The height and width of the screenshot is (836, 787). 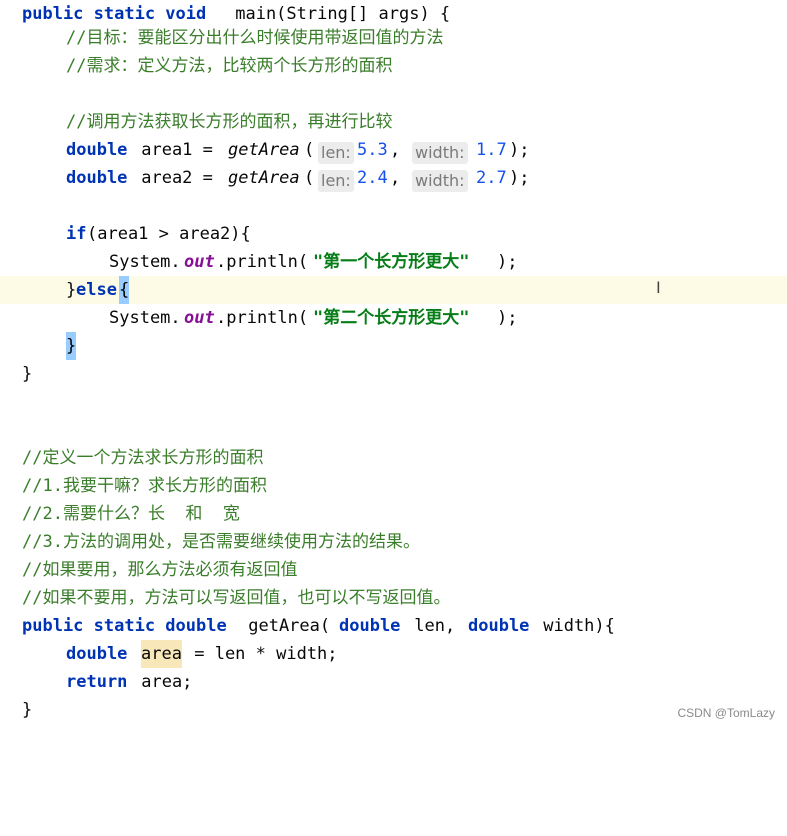 What do you see at coordinates (393, 66) in the screenshot?
I see `code-line: //需求：定义方法，比较两个长方形的面积` at bounding box center [393, 66].